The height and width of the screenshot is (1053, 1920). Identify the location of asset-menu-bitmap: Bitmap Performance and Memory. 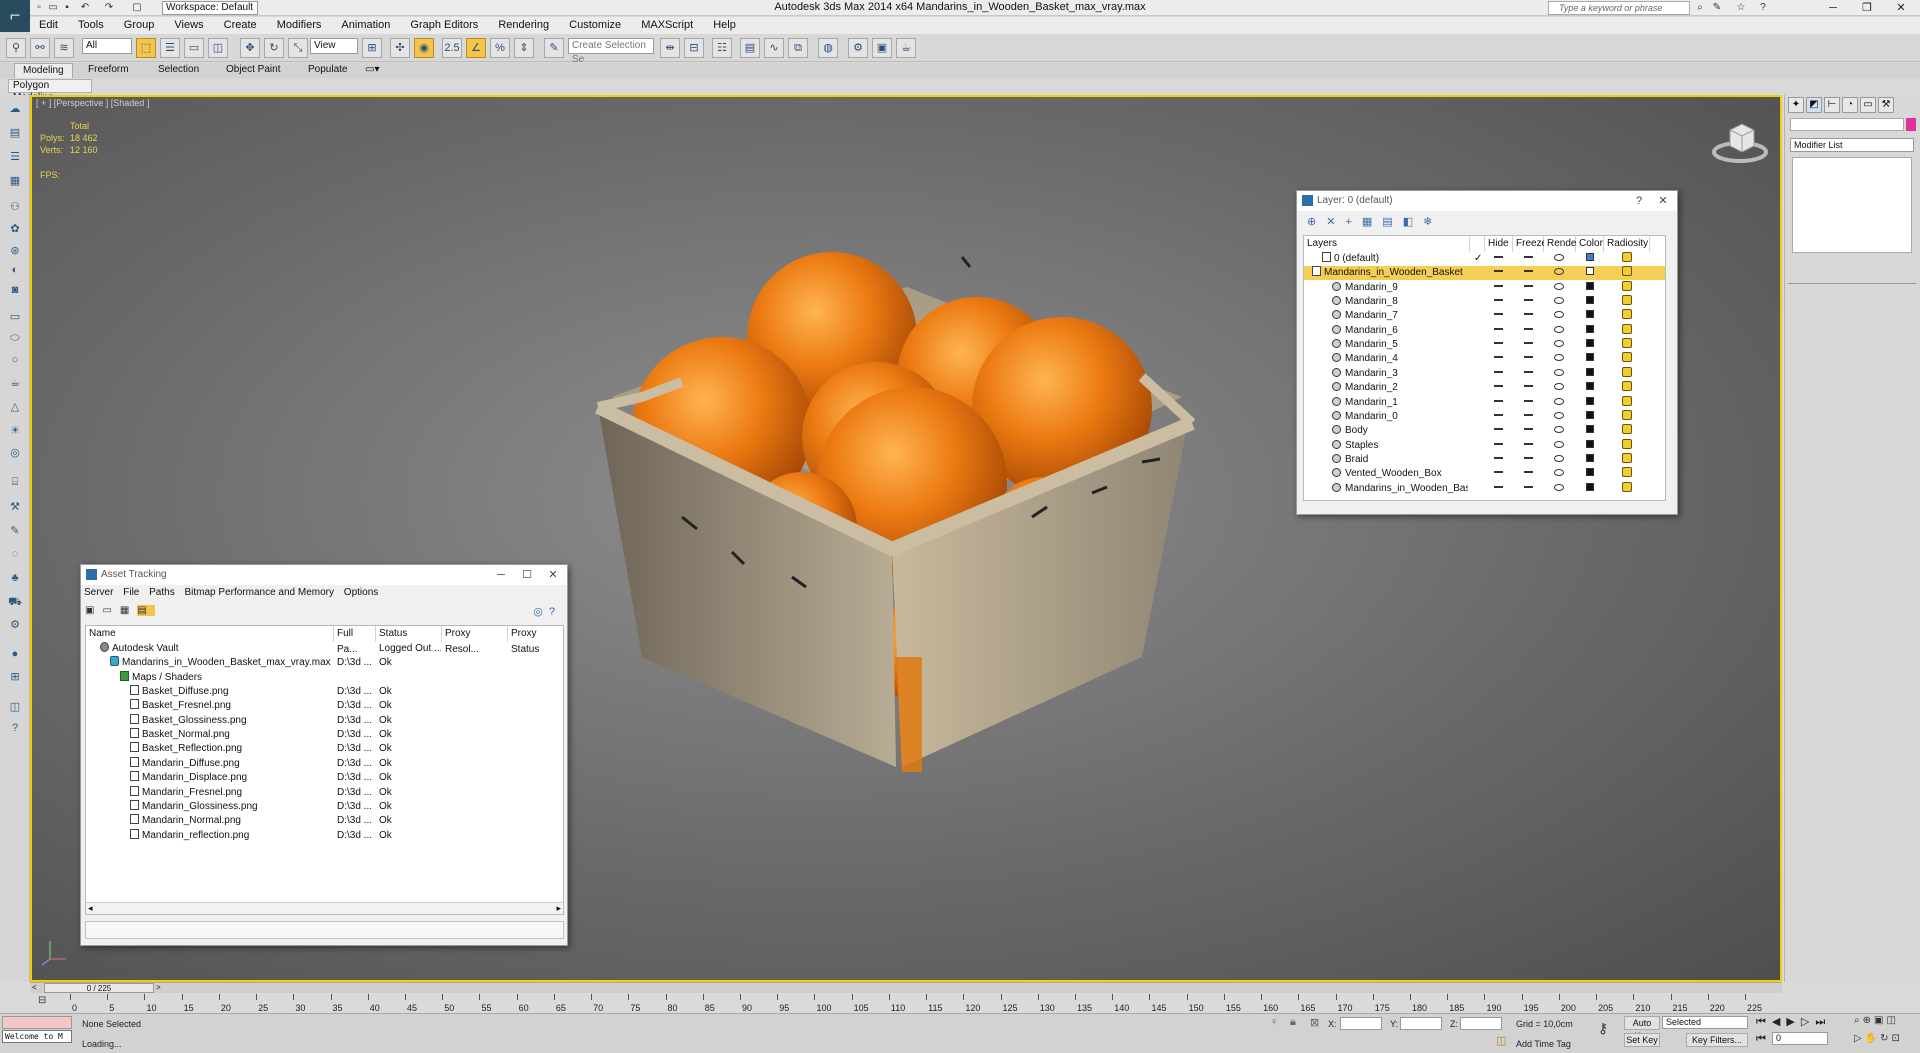
(260, 592).